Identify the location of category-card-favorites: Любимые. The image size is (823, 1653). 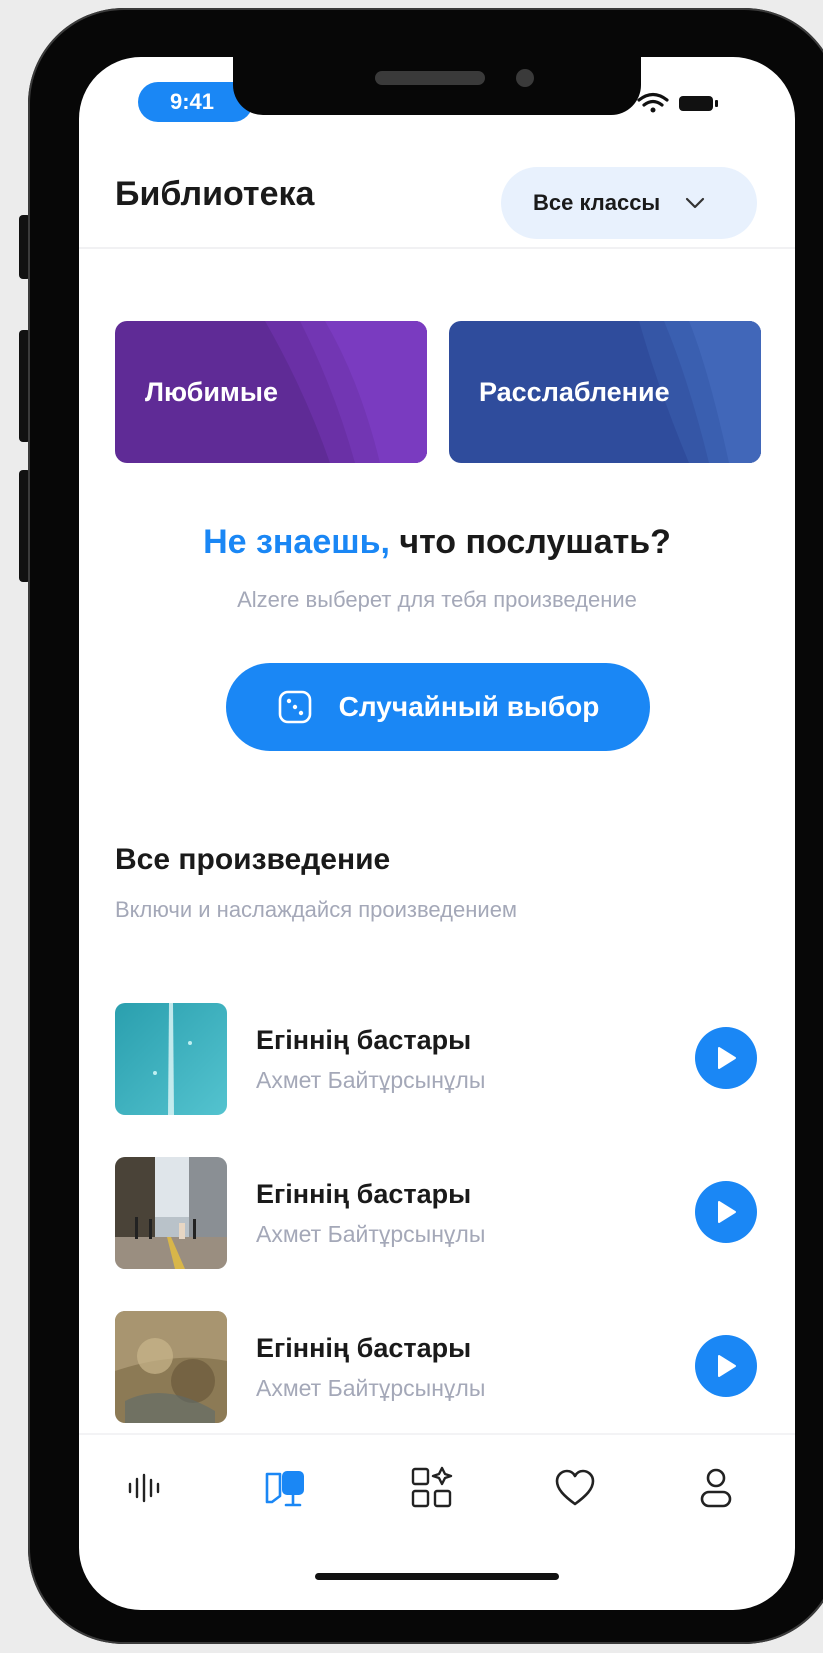
(271, 392).